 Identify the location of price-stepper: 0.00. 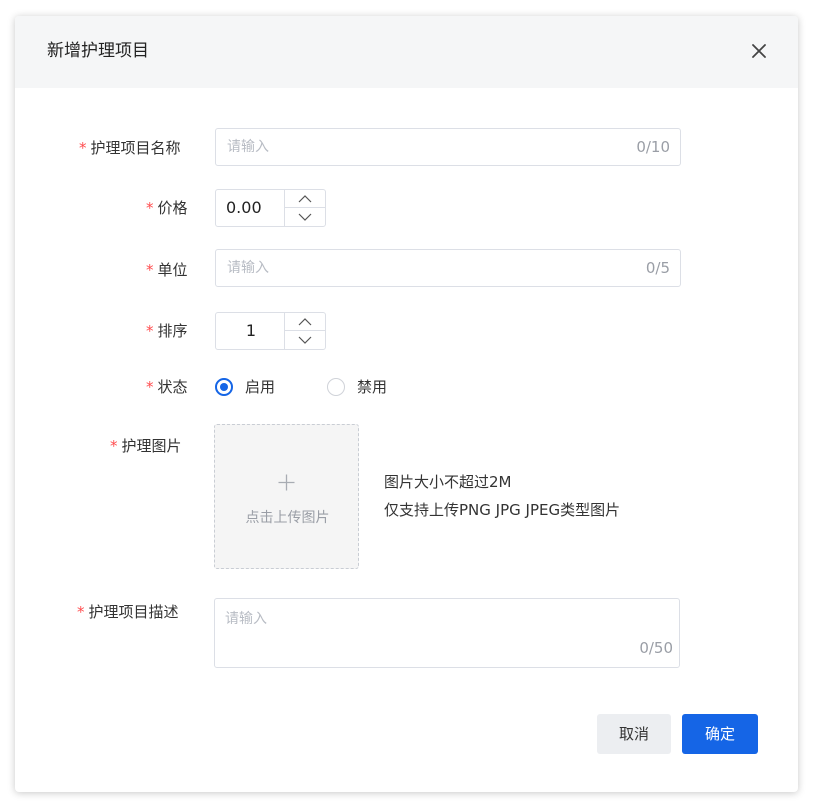
(270, 208).